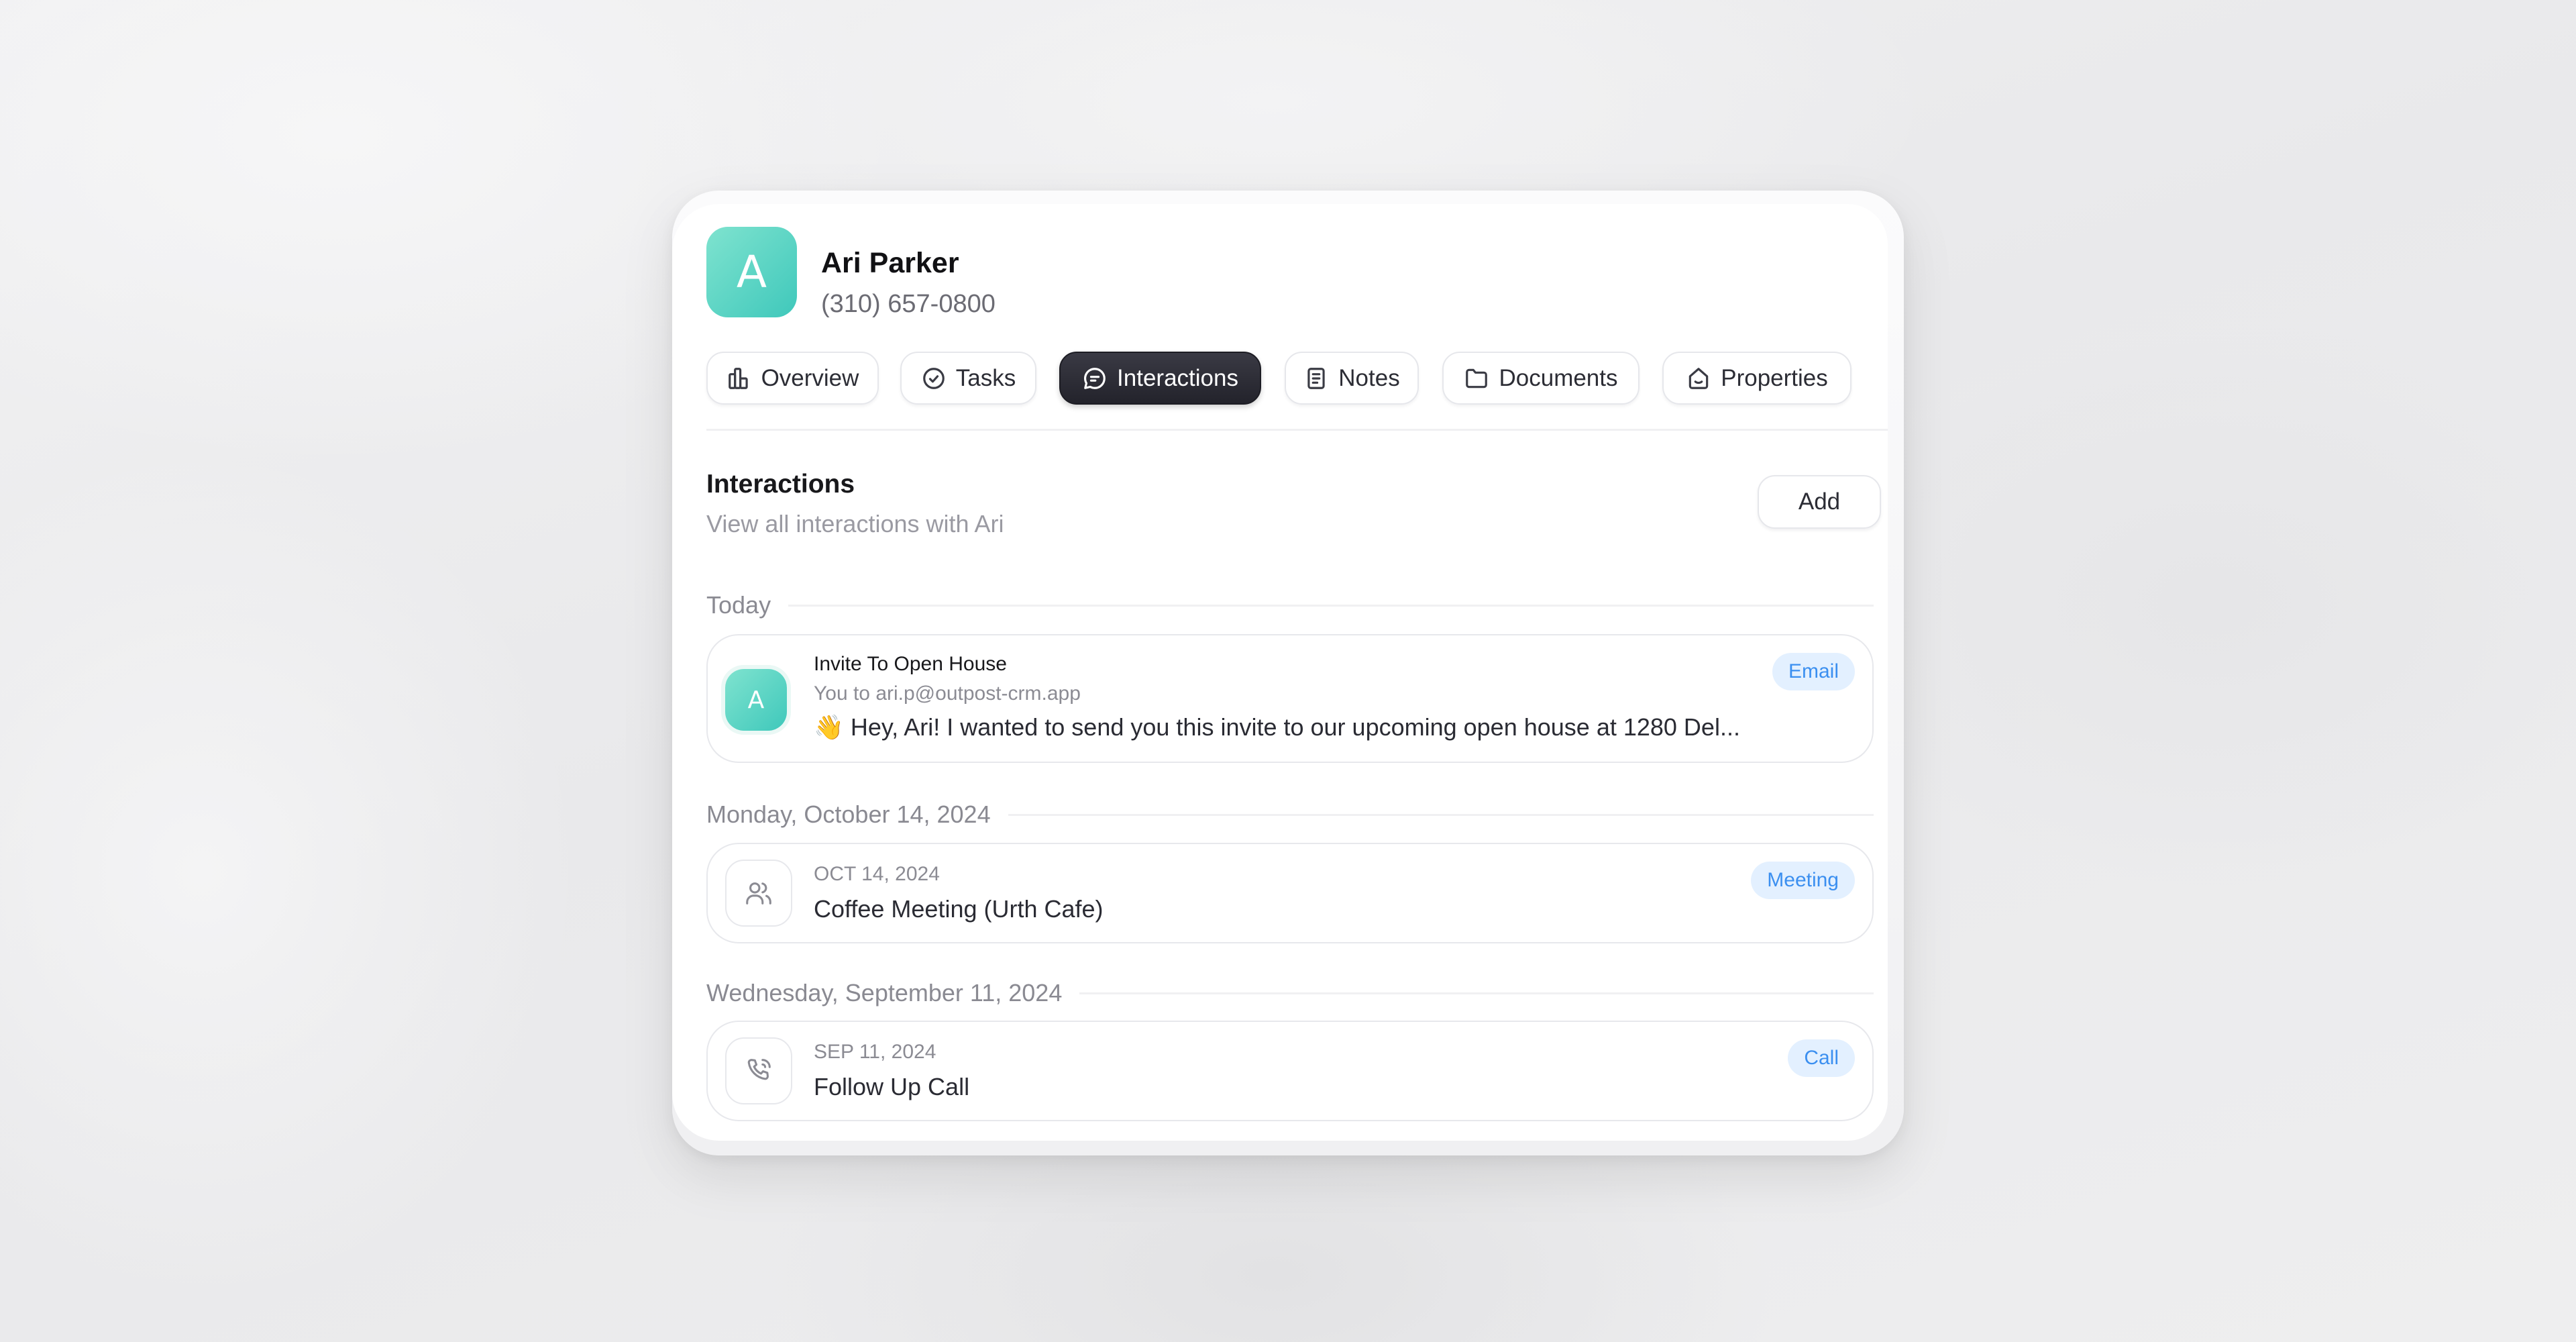 The height and width of the screenshot is (1342, 2576). I want to click on tab-properties: Properties, so click(1756, 378).